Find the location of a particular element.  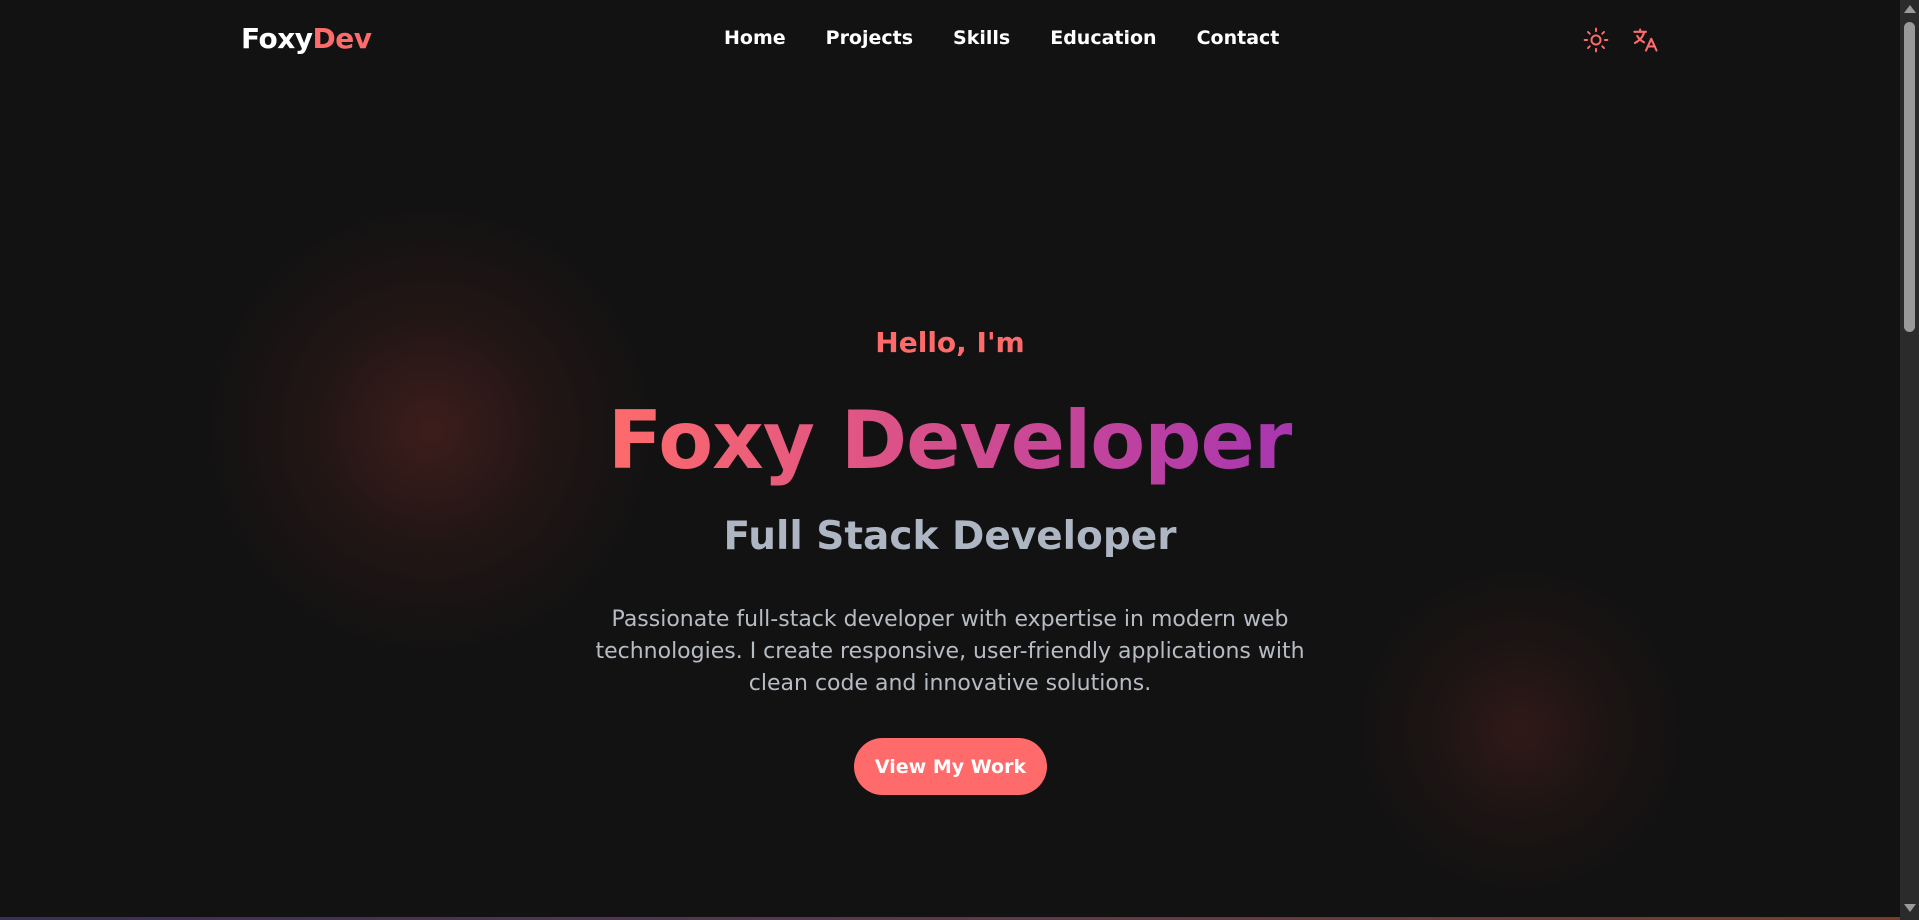

hero-name: Foxy Developer is located at coordinates (950, 441).